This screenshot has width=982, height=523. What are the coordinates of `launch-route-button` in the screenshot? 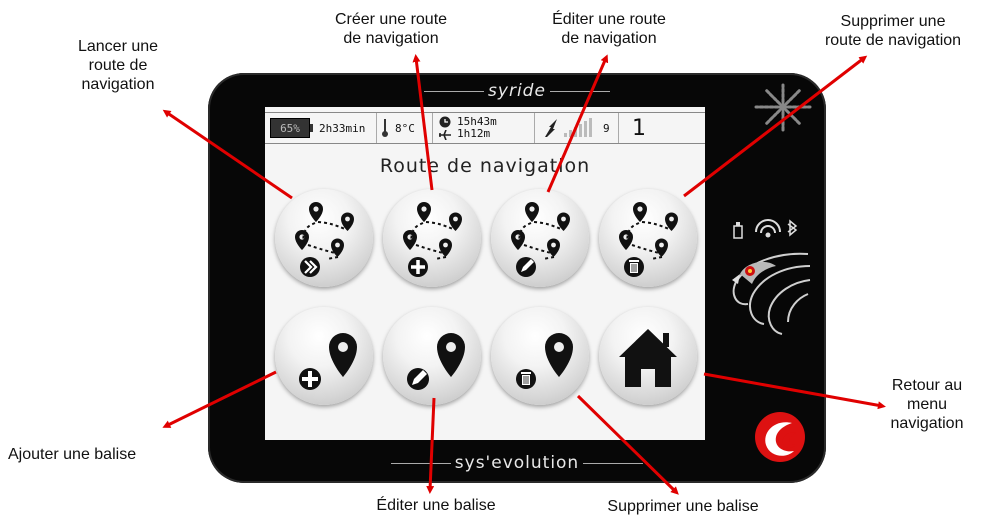 It's located at (324, 238).